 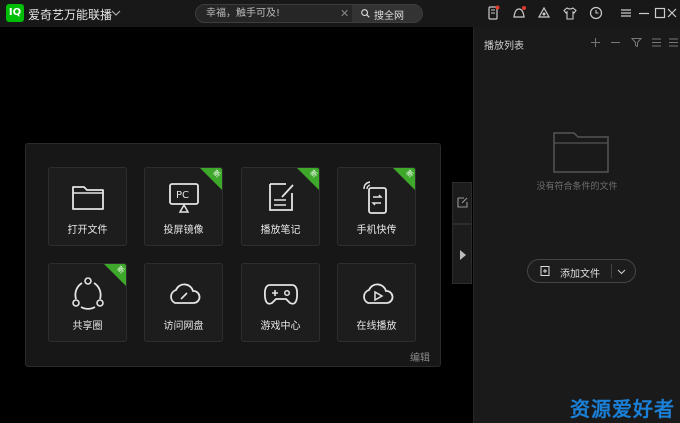 I want to click on close-icon, so click(x=672, y=13).